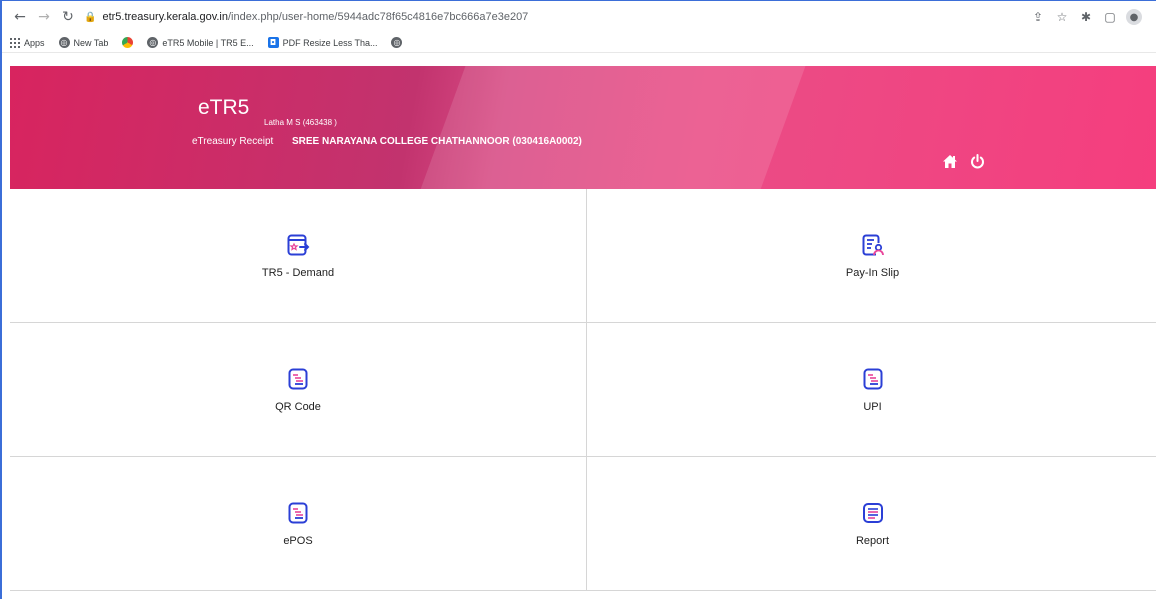 Image resolution: width=1156 pixels, height=599 pixels. I want to click on brand-subtitle: eTreasury Receipt, so click(233, 141).